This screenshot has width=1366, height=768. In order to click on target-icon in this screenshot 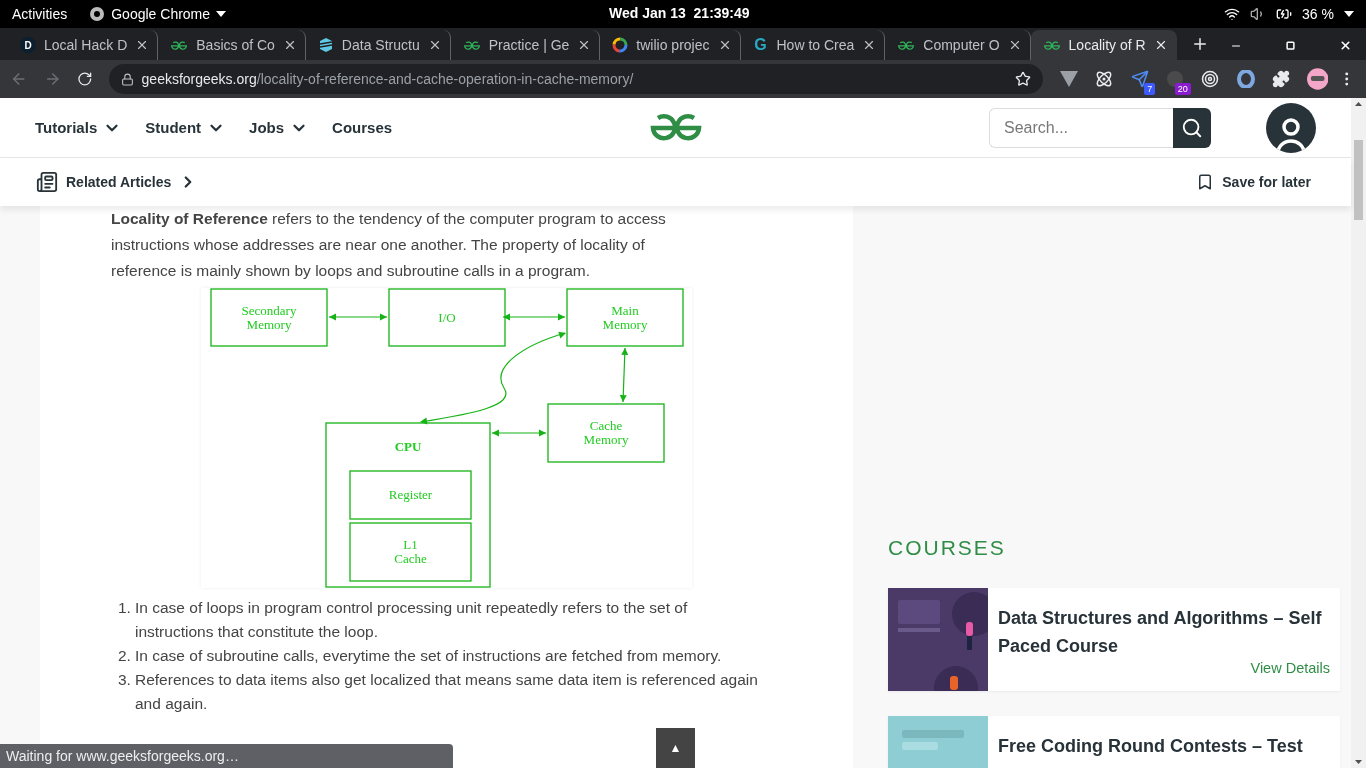, I will do `click(1210, 79)`.